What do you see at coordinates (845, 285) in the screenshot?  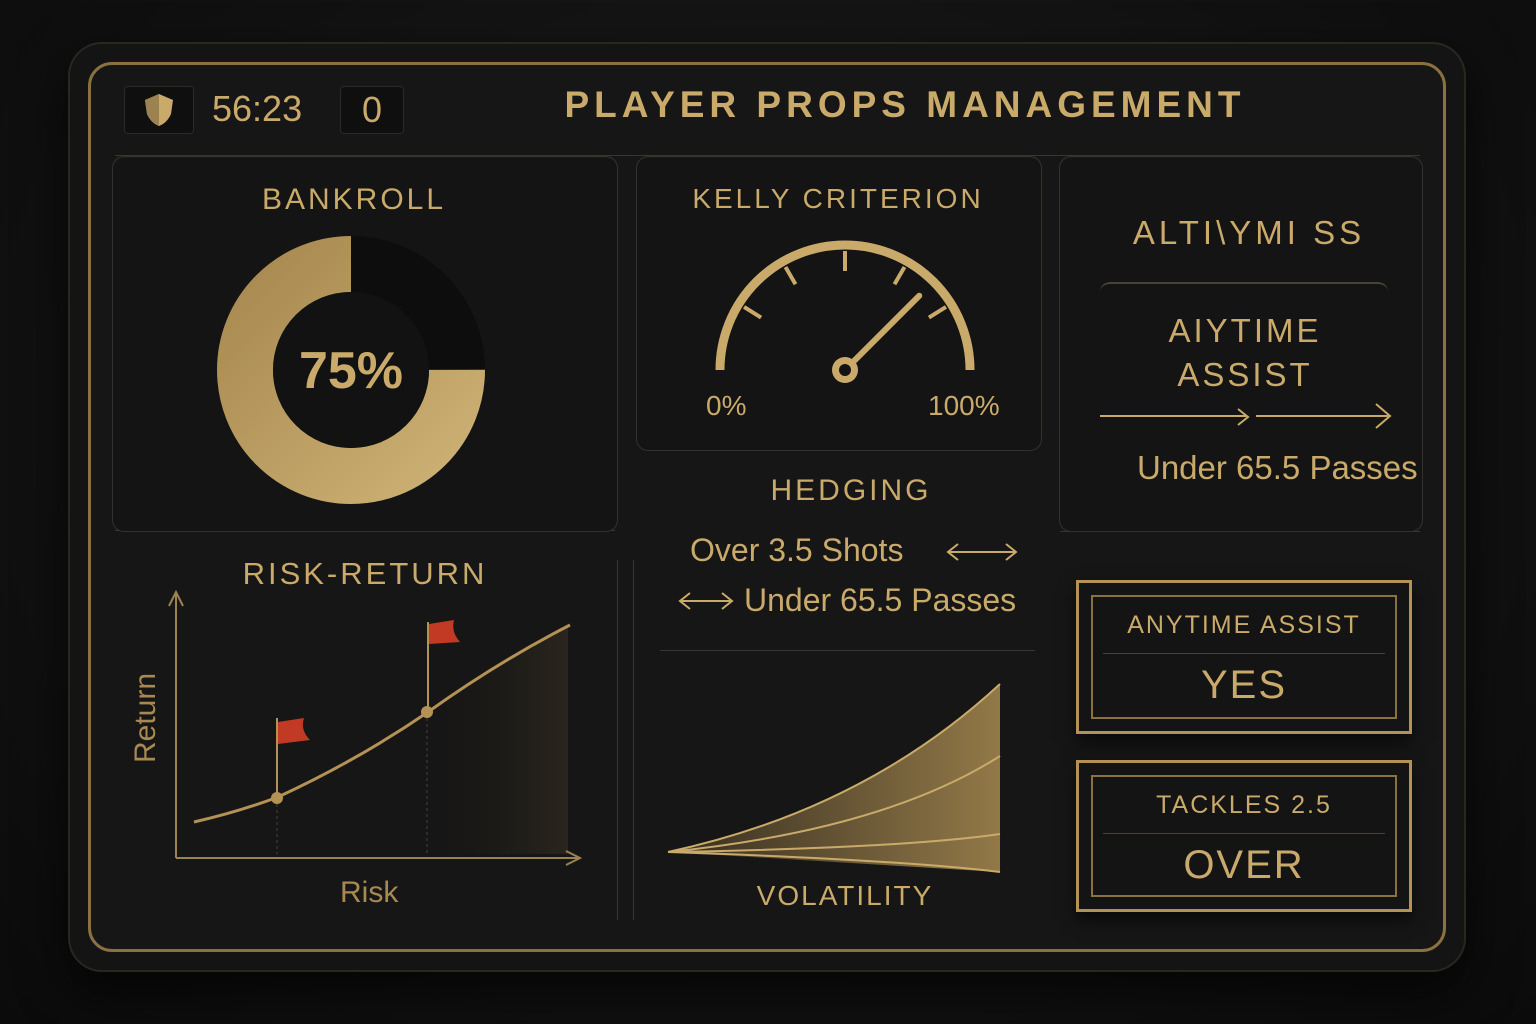 I see `gauge-ticks` at bounding box center [845, 285].